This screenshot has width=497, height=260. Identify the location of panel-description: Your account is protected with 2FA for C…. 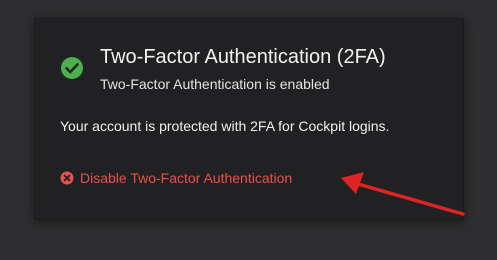
(225, 126).